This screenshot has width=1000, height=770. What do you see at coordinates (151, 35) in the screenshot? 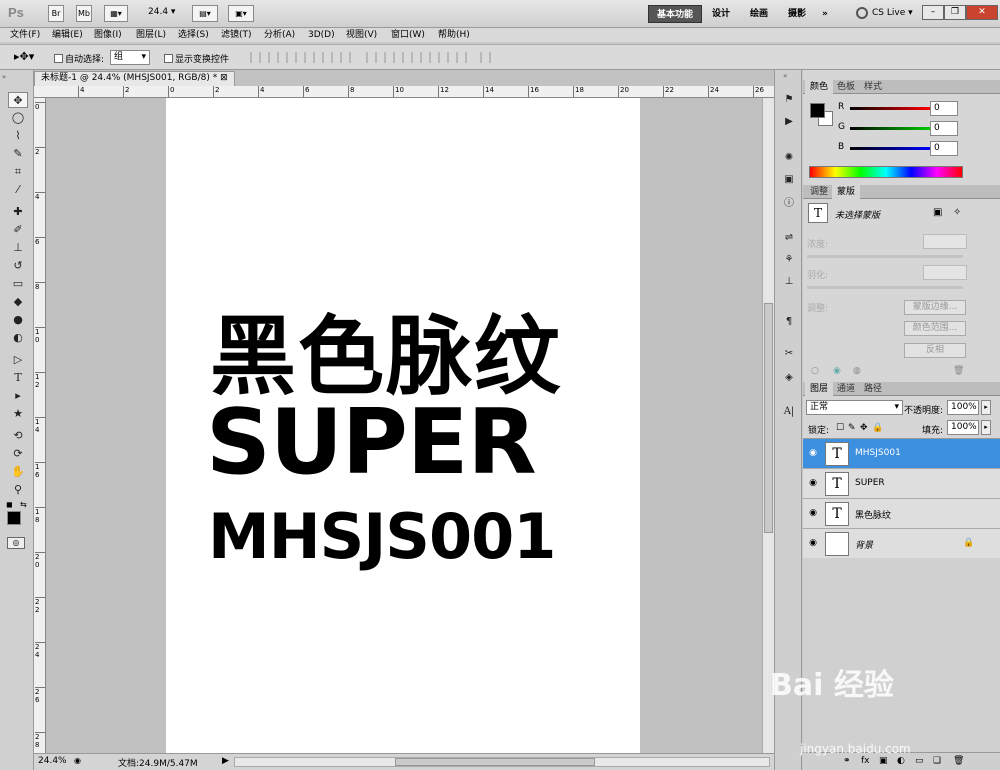
I see `menu-layer: 图层(L)` at bounding box center [151, 35].